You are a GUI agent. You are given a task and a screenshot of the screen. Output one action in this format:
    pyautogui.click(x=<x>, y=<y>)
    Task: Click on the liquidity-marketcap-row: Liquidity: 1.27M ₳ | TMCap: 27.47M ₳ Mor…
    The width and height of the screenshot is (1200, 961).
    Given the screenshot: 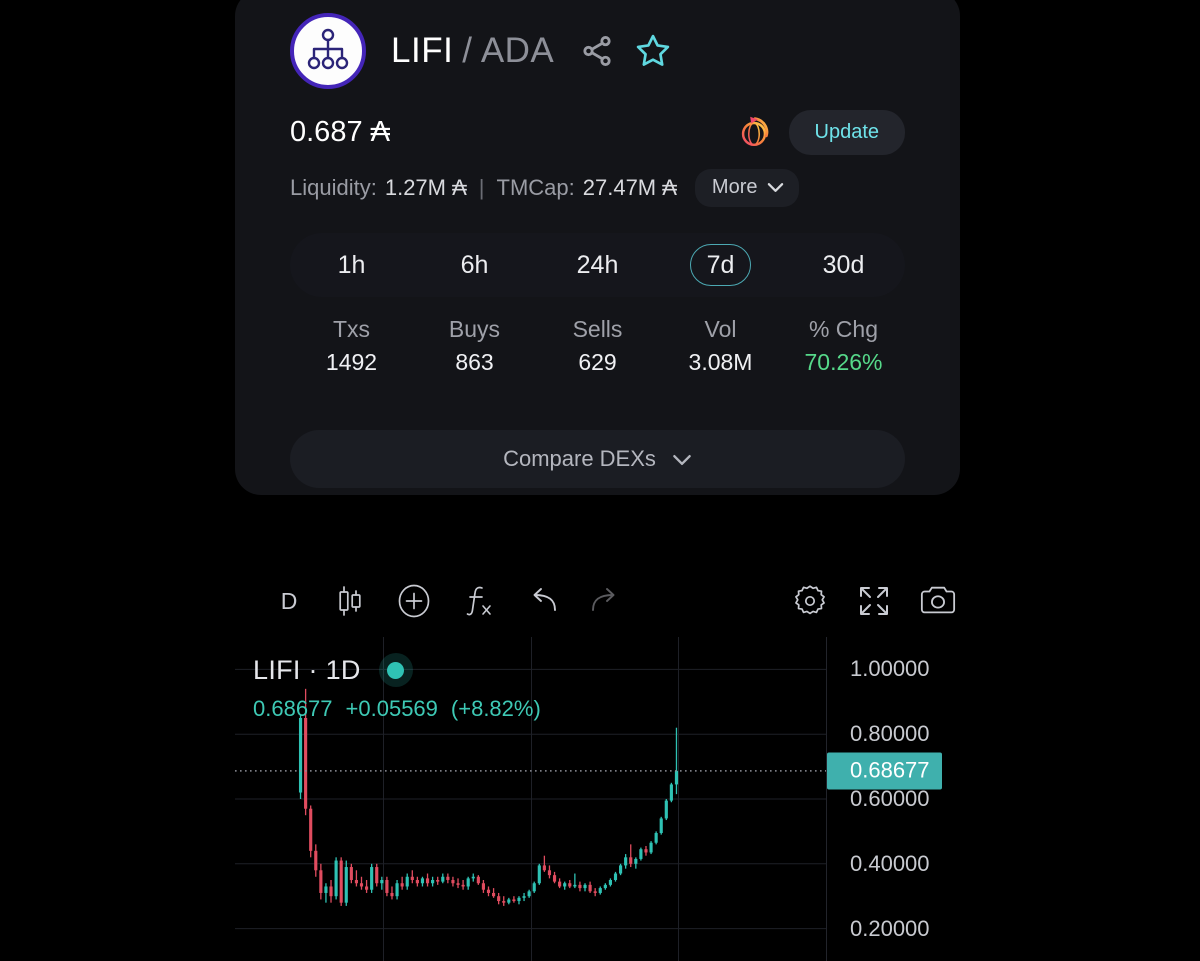 What is the action you would take?
    pyautogui.click(x=597, y=179)
    